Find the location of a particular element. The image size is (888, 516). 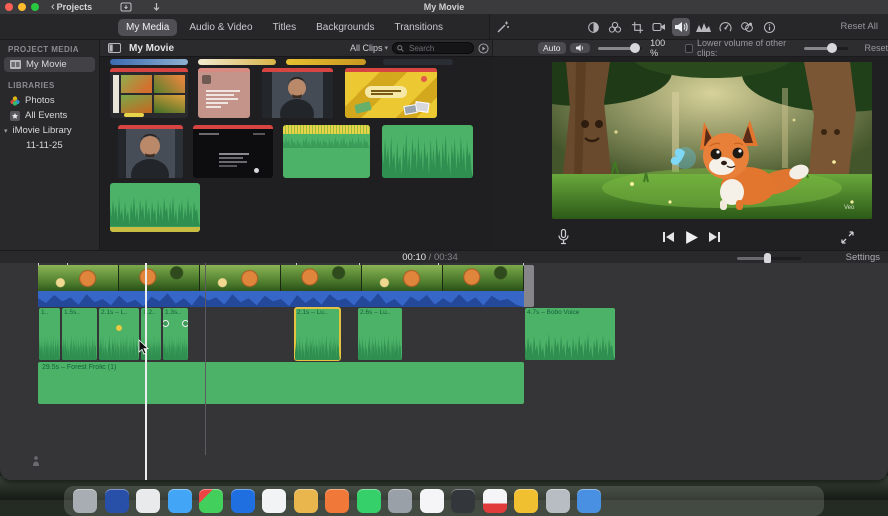

media-thumbnail-notes-document is located at coordinates (224, 93).